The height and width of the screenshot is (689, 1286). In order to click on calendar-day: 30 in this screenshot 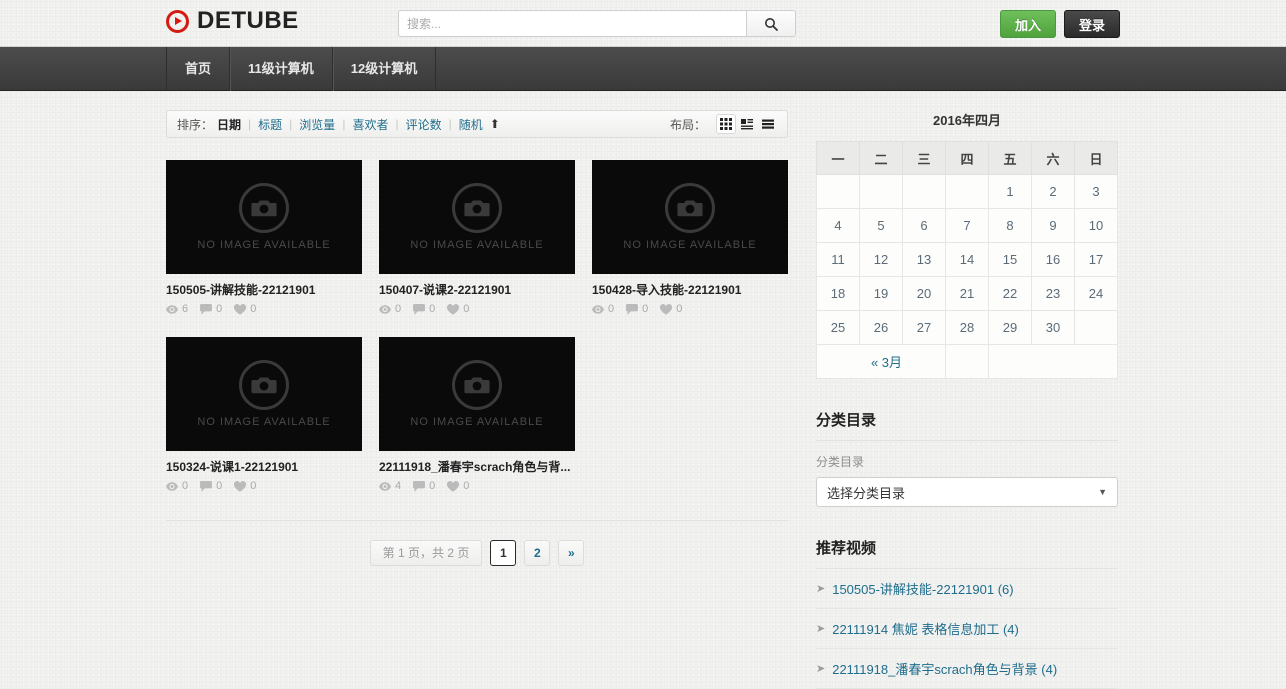, I will do `click(1053, 327)`.